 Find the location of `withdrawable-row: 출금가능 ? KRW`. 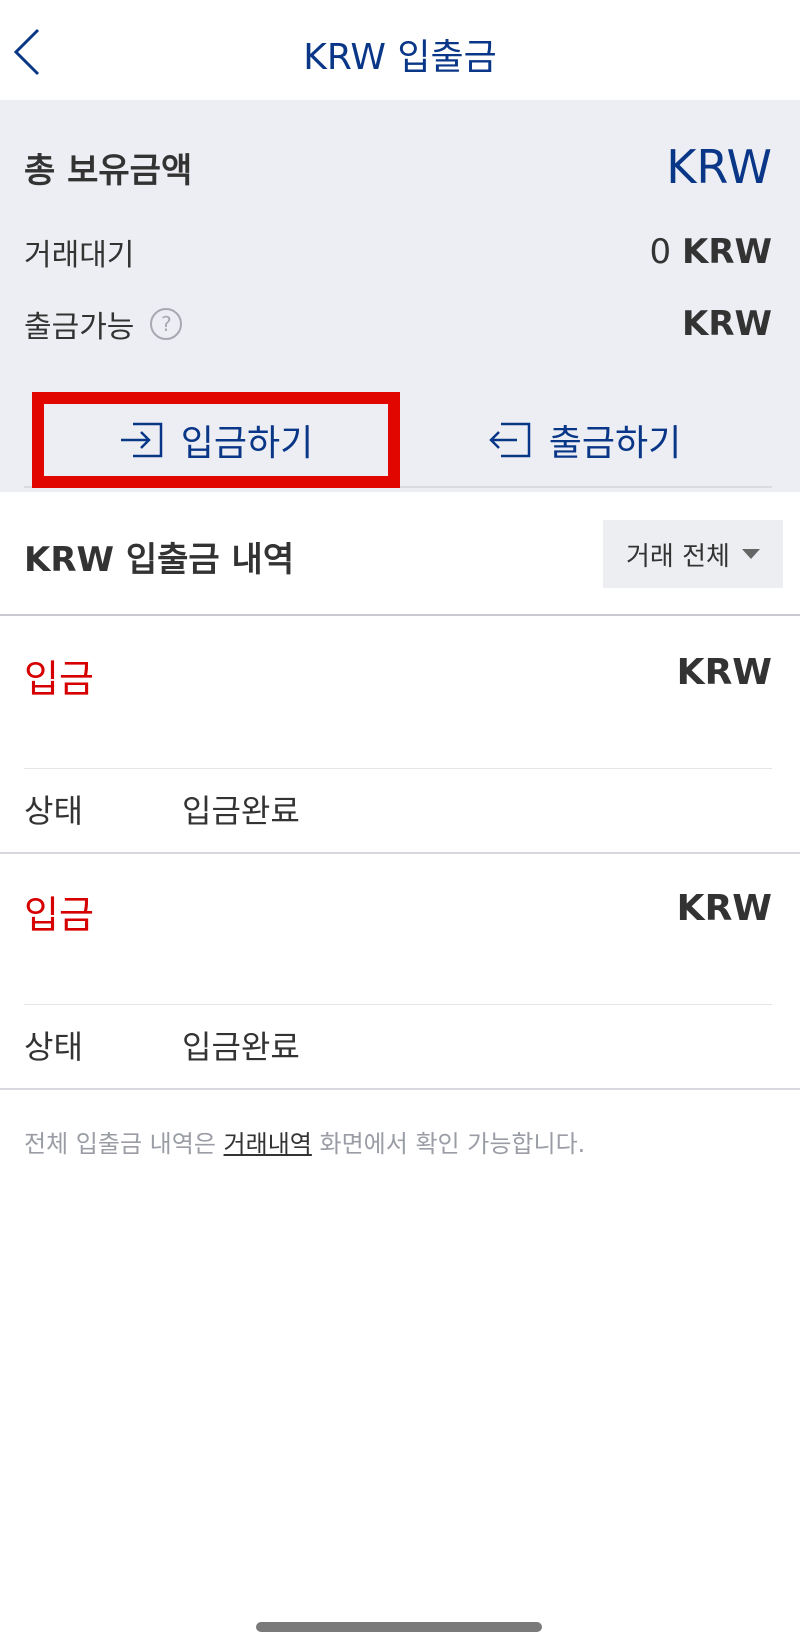

withdrawable-row: 출금가능 ? KRW is located at coordinates (398, 324).